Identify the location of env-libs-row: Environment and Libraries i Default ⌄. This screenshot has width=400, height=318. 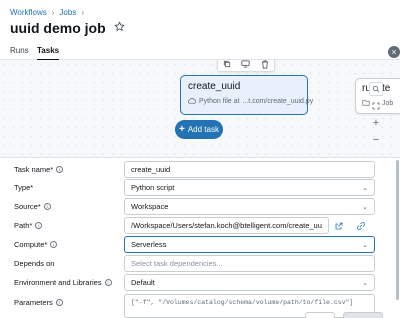
(200, 283).